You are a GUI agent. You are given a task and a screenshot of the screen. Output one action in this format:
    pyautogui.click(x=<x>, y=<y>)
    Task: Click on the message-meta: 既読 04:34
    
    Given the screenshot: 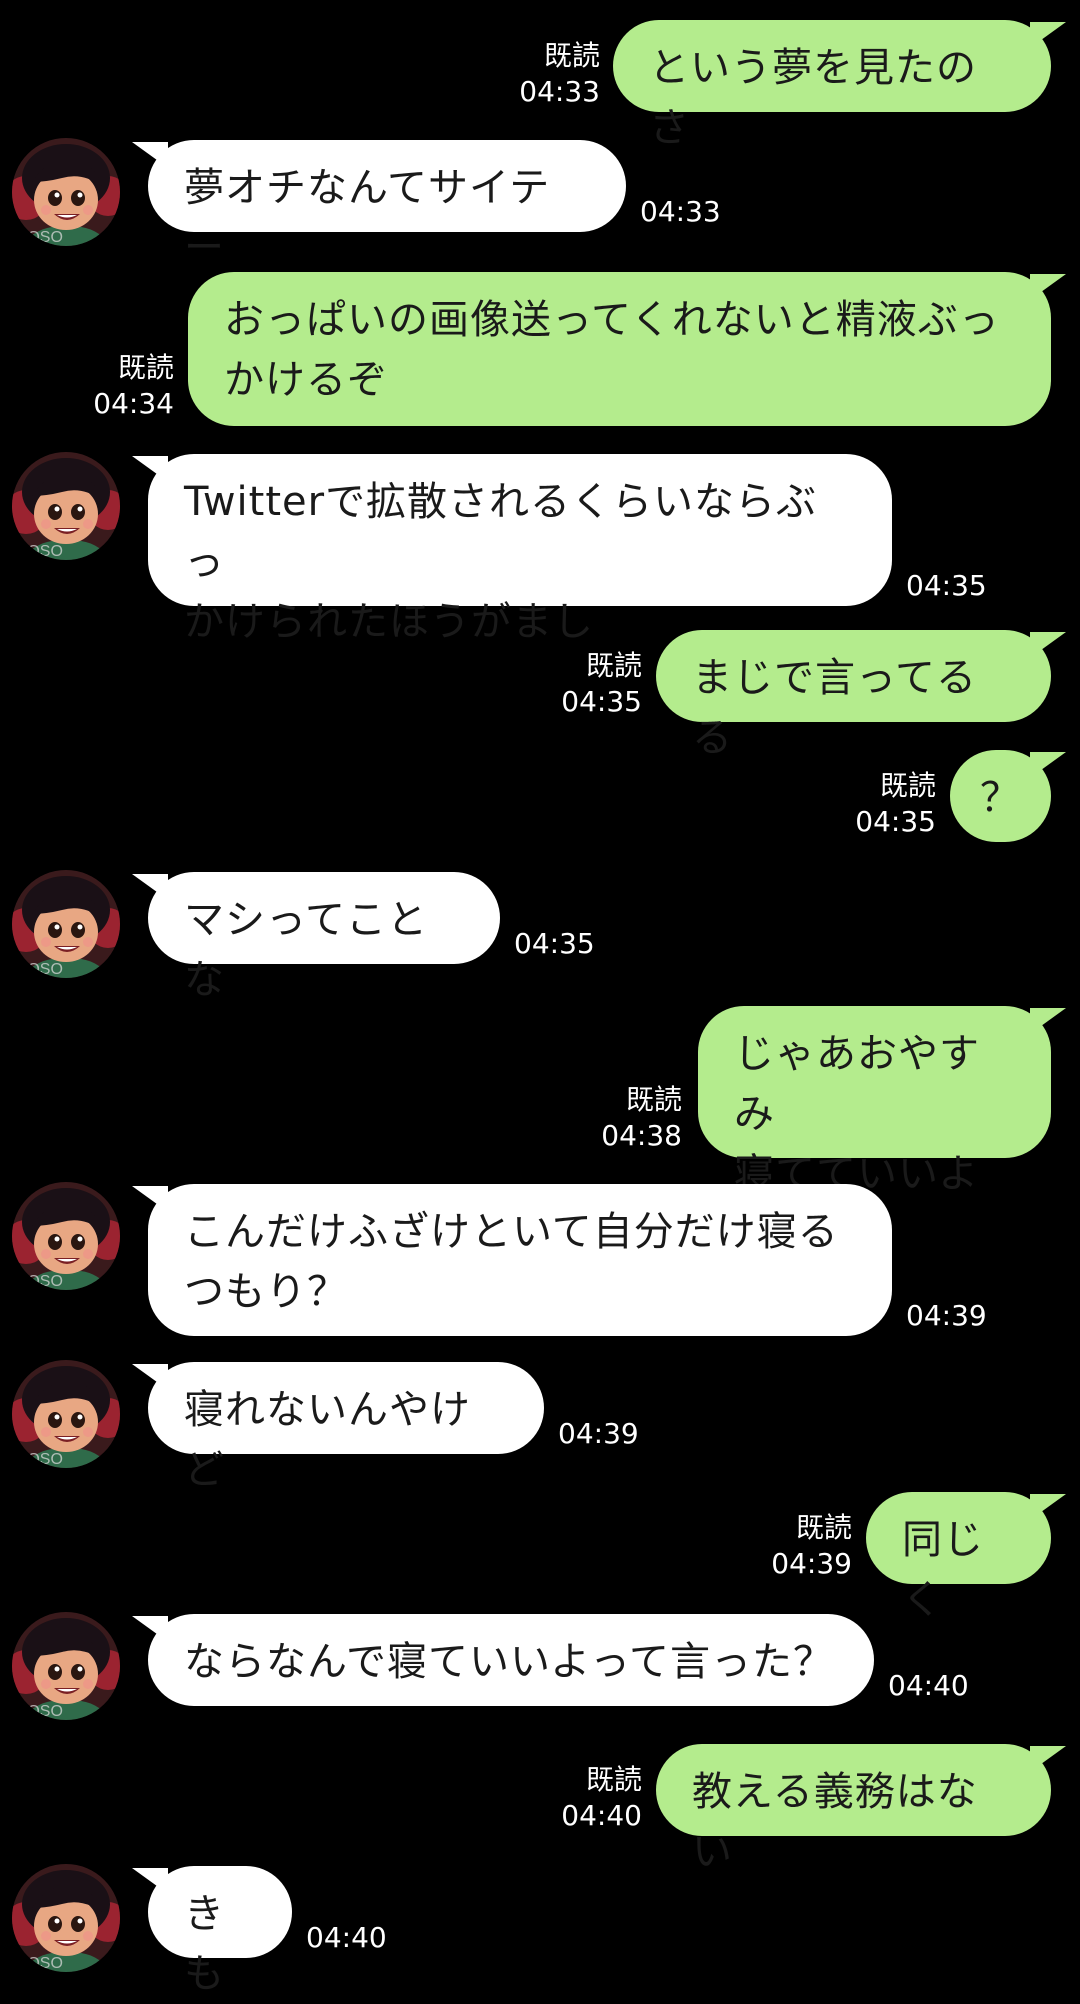 What is the action you would take?
    pyautogui.click(x=123, y=386)
    